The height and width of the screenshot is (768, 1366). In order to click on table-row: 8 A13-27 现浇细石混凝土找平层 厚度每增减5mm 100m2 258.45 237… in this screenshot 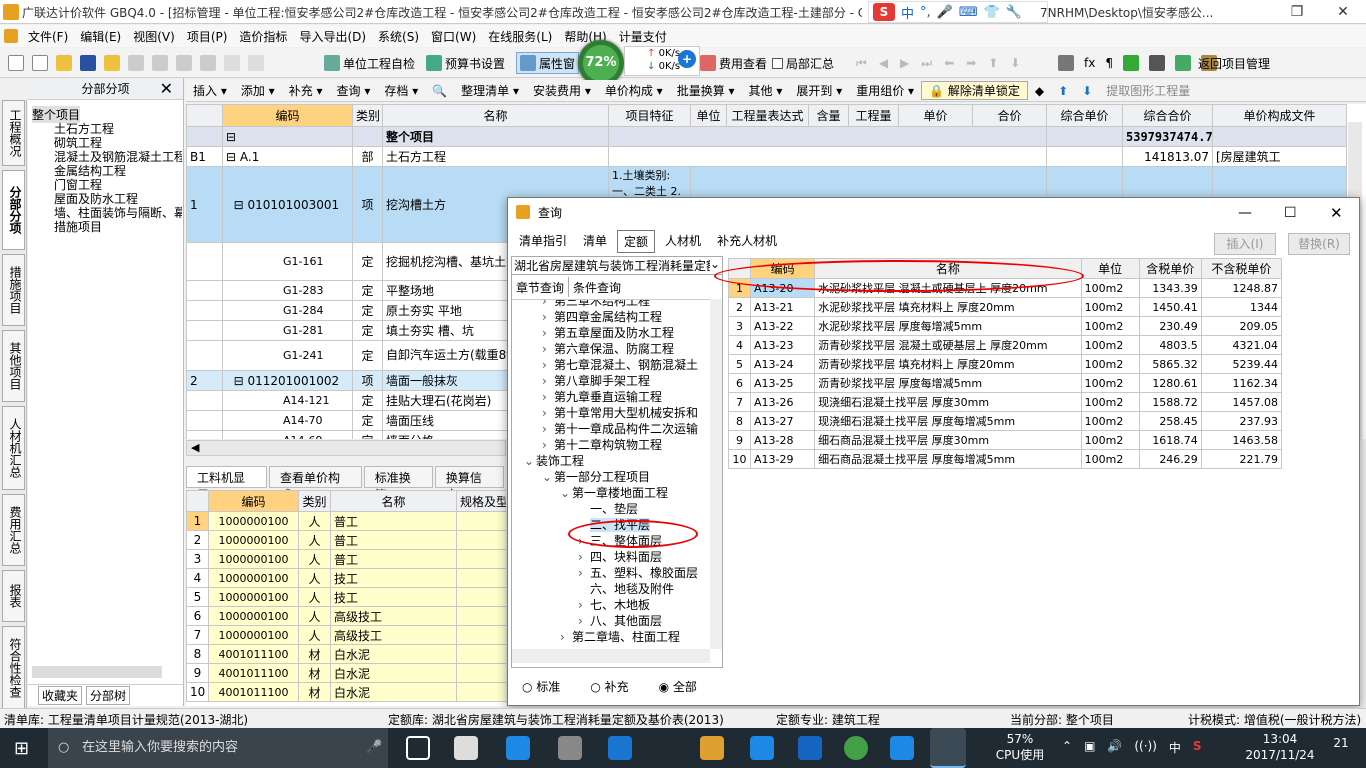, I will do `click(1005, 421)`.